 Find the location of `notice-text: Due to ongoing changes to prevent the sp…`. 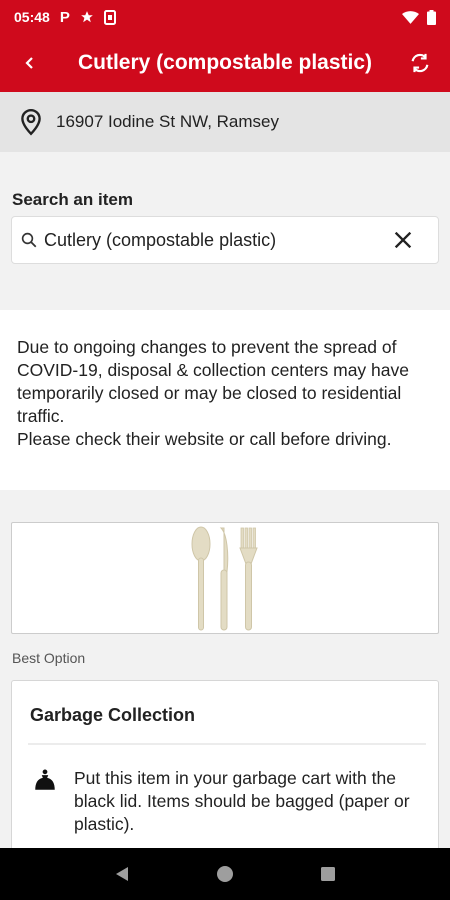

notice-text: Due to ongoing changes to prevent the sp… is located at coordinates (213, 381).